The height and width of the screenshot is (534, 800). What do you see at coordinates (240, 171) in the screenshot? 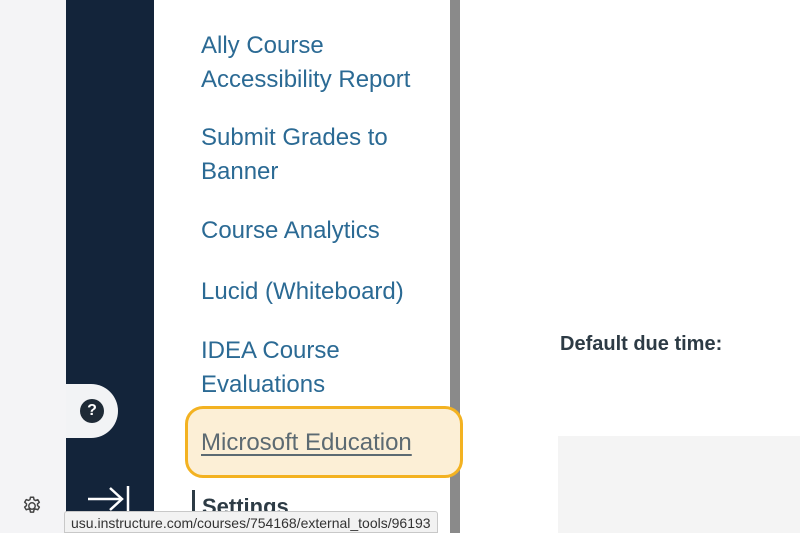
I see `nav-item-label-line: Banner` at bounding box center [240, 171].